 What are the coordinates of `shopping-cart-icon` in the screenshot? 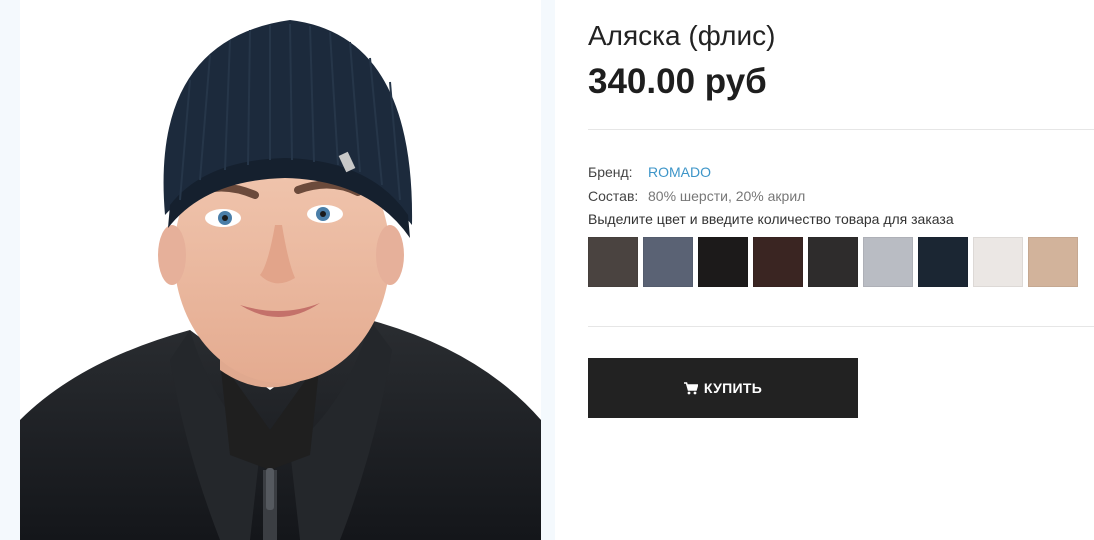 It's located at (690, 387).